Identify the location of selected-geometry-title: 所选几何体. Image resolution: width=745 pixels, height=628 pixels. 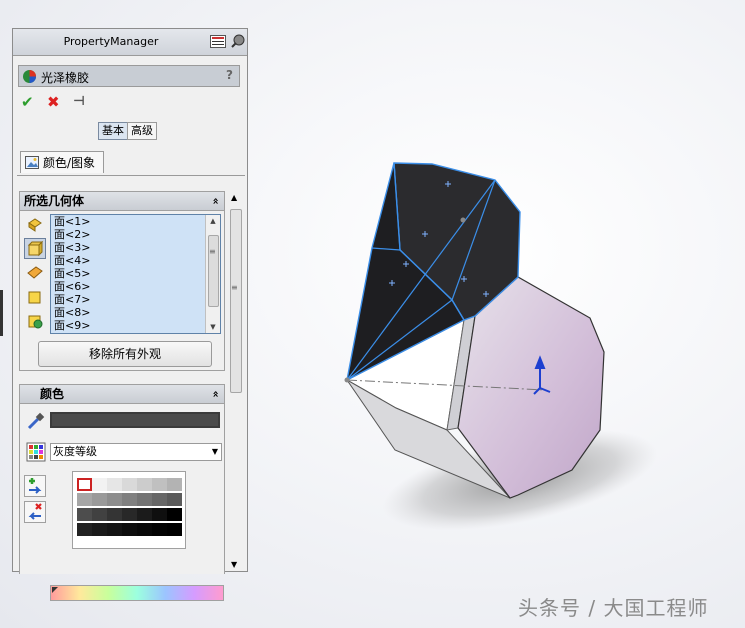
(54, 201).